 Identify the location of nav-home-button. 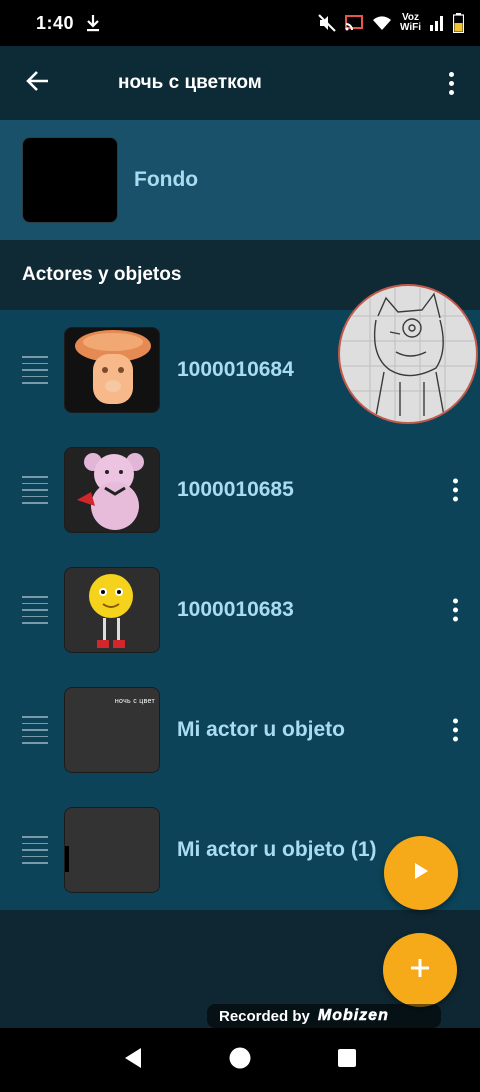
(240, 1060).